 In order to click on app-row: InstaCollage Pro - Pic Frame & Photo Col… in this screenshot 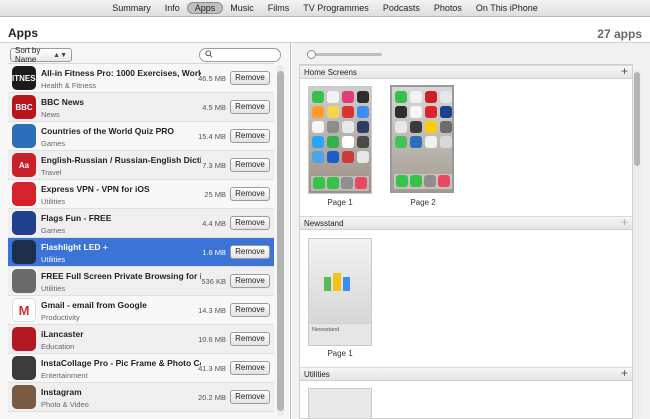, I will do `click(141, 368)`.